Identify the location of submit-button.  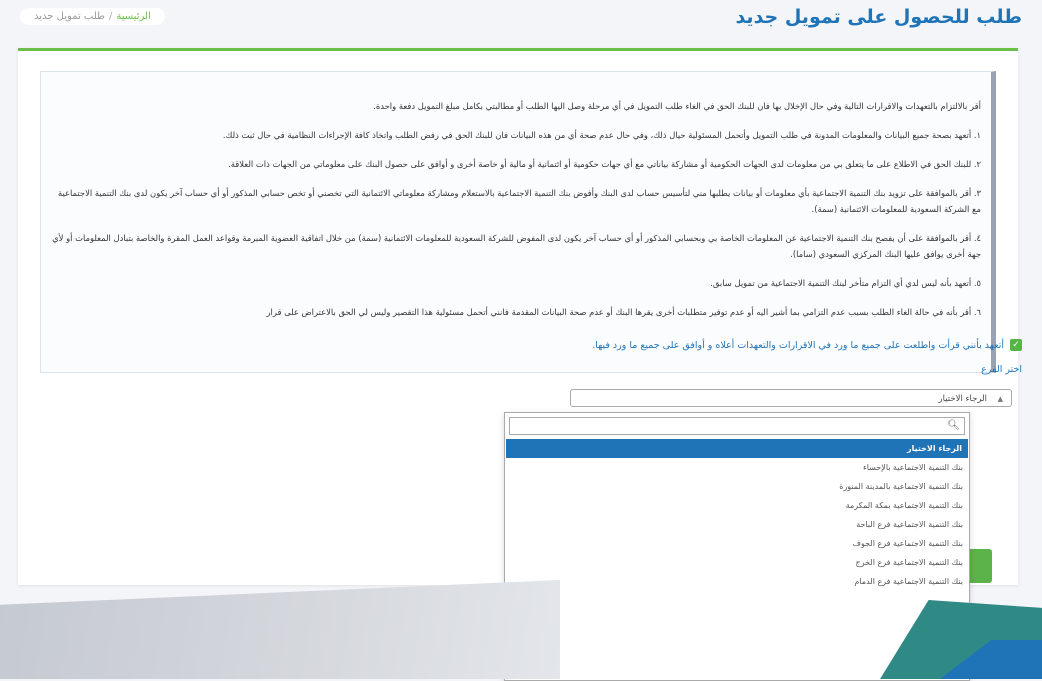
(981, 566).